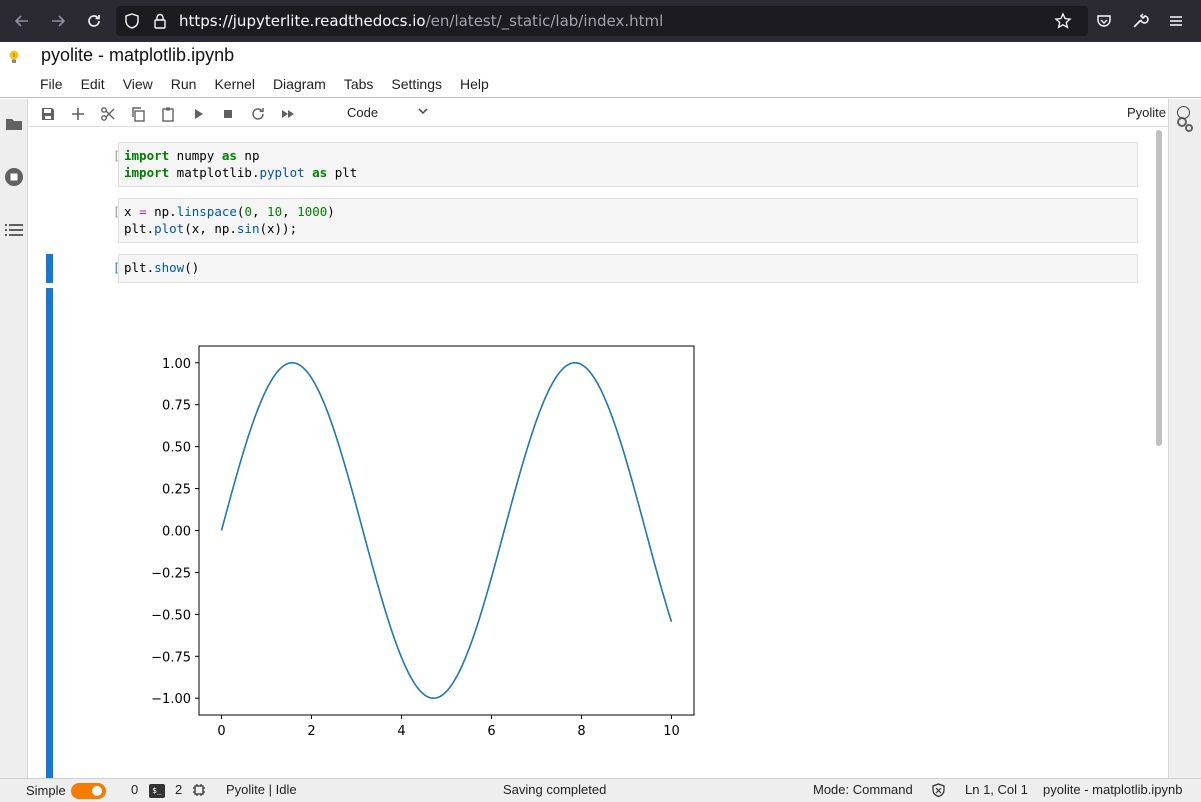 This screenshot has width=1201, height=802. Describe the element at coordinates (171, 699) in the screenshot. I see `y-tick-label: −1.00` at that location.